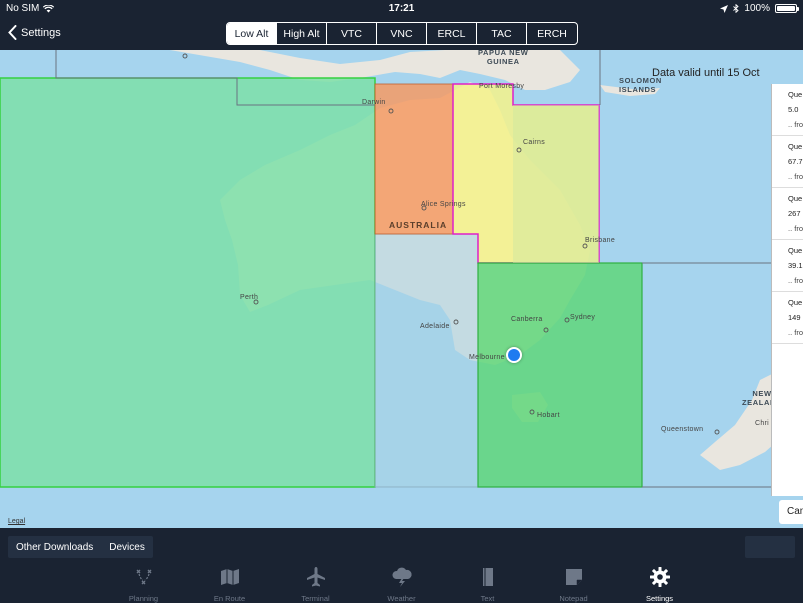 The image size is (803, 603). I want to click on queue-item-value: 149, so click(794, 317).